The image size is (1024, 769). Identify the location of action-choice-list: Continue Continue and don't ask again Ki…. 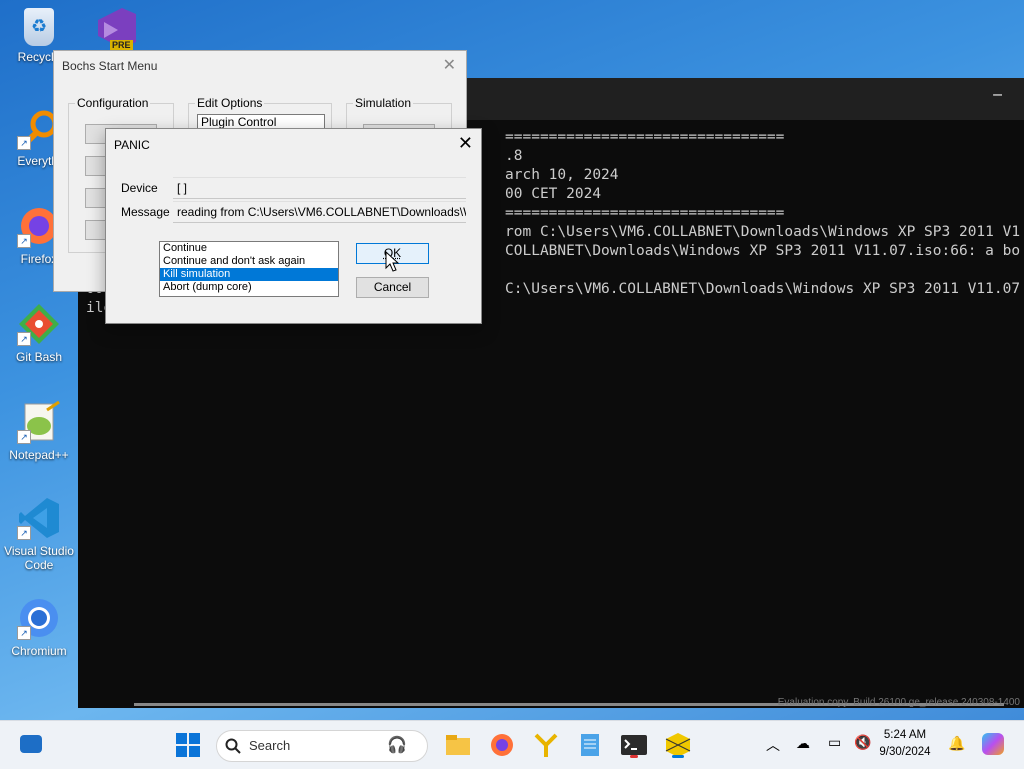
(249, 269).